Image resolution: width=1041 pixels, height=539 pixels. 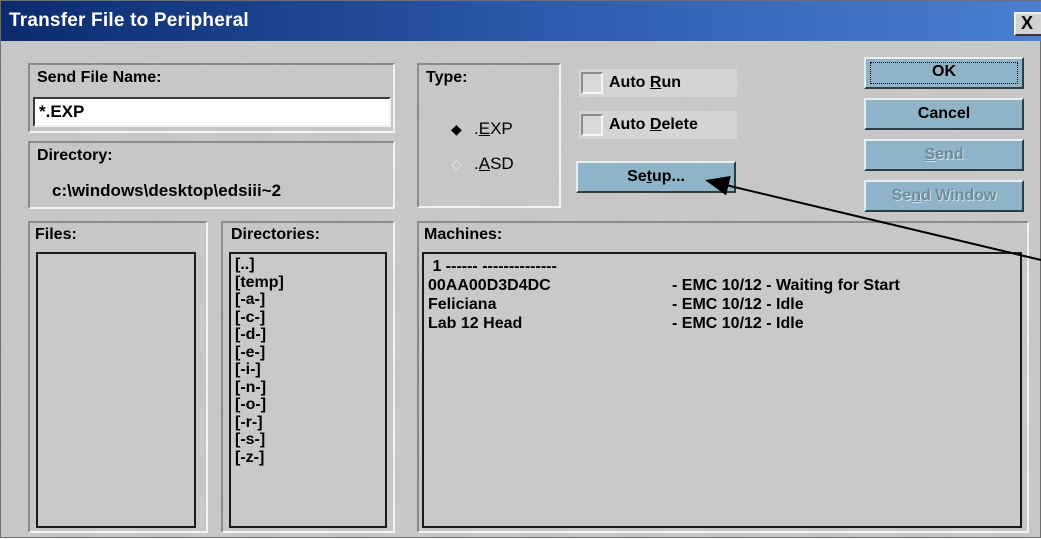 What do you see at coordinates (75, 155) in the screenshot?
I see `directory-label: Directory:` at bounding box center [75, 155].